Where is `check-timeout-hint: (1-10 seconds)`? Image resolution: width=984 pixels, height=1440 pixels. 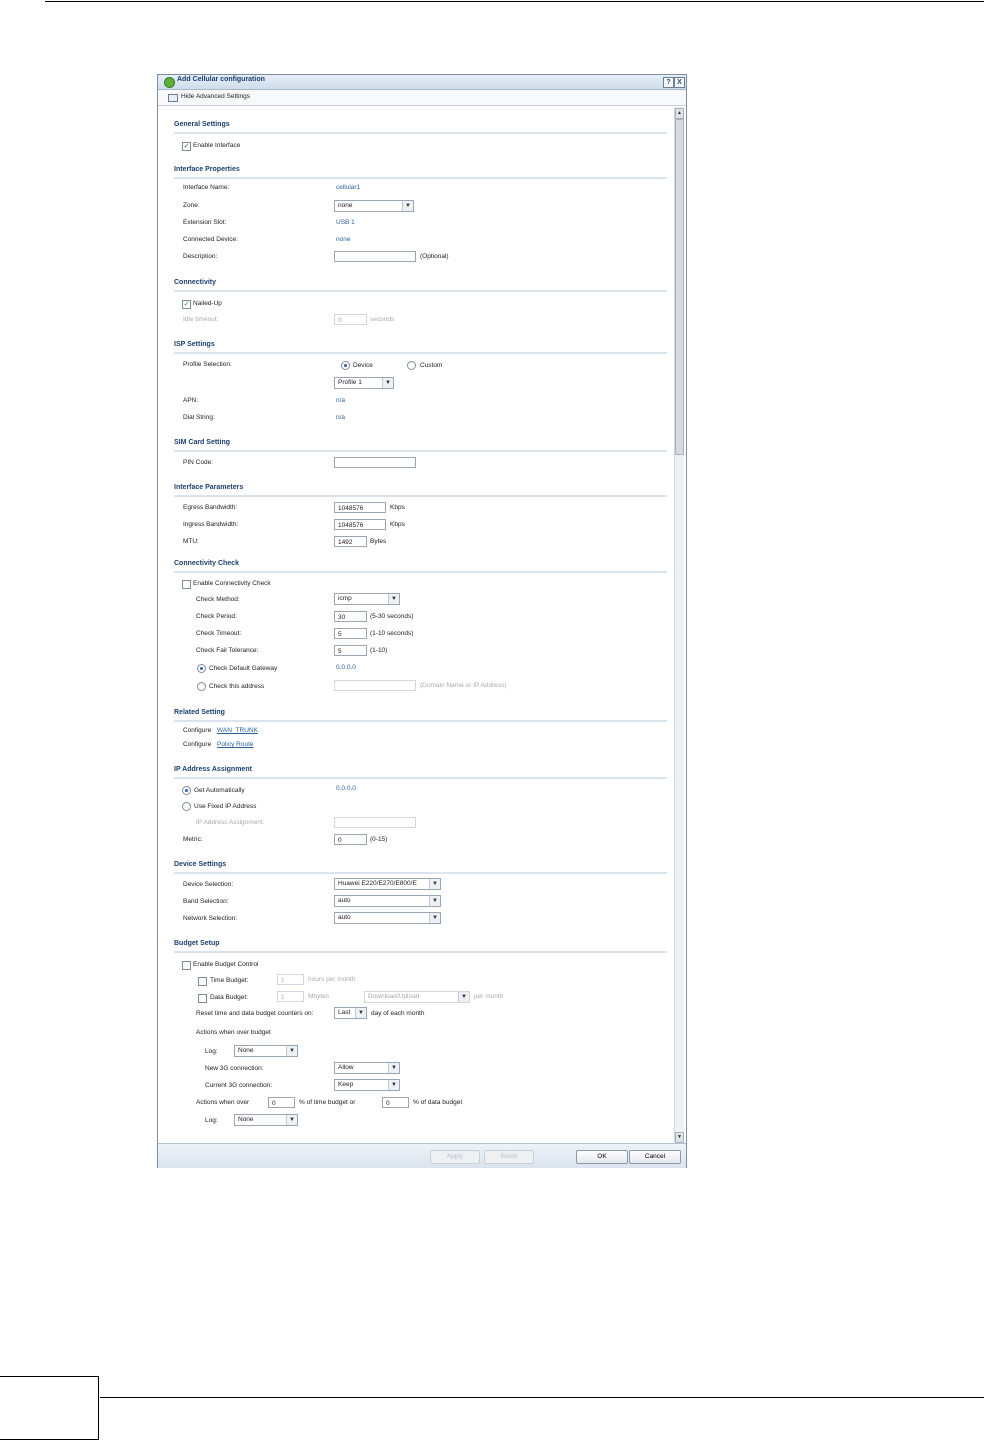 check-timeout-hint: (1-10 seconds) is located at coordinates (392, 633).